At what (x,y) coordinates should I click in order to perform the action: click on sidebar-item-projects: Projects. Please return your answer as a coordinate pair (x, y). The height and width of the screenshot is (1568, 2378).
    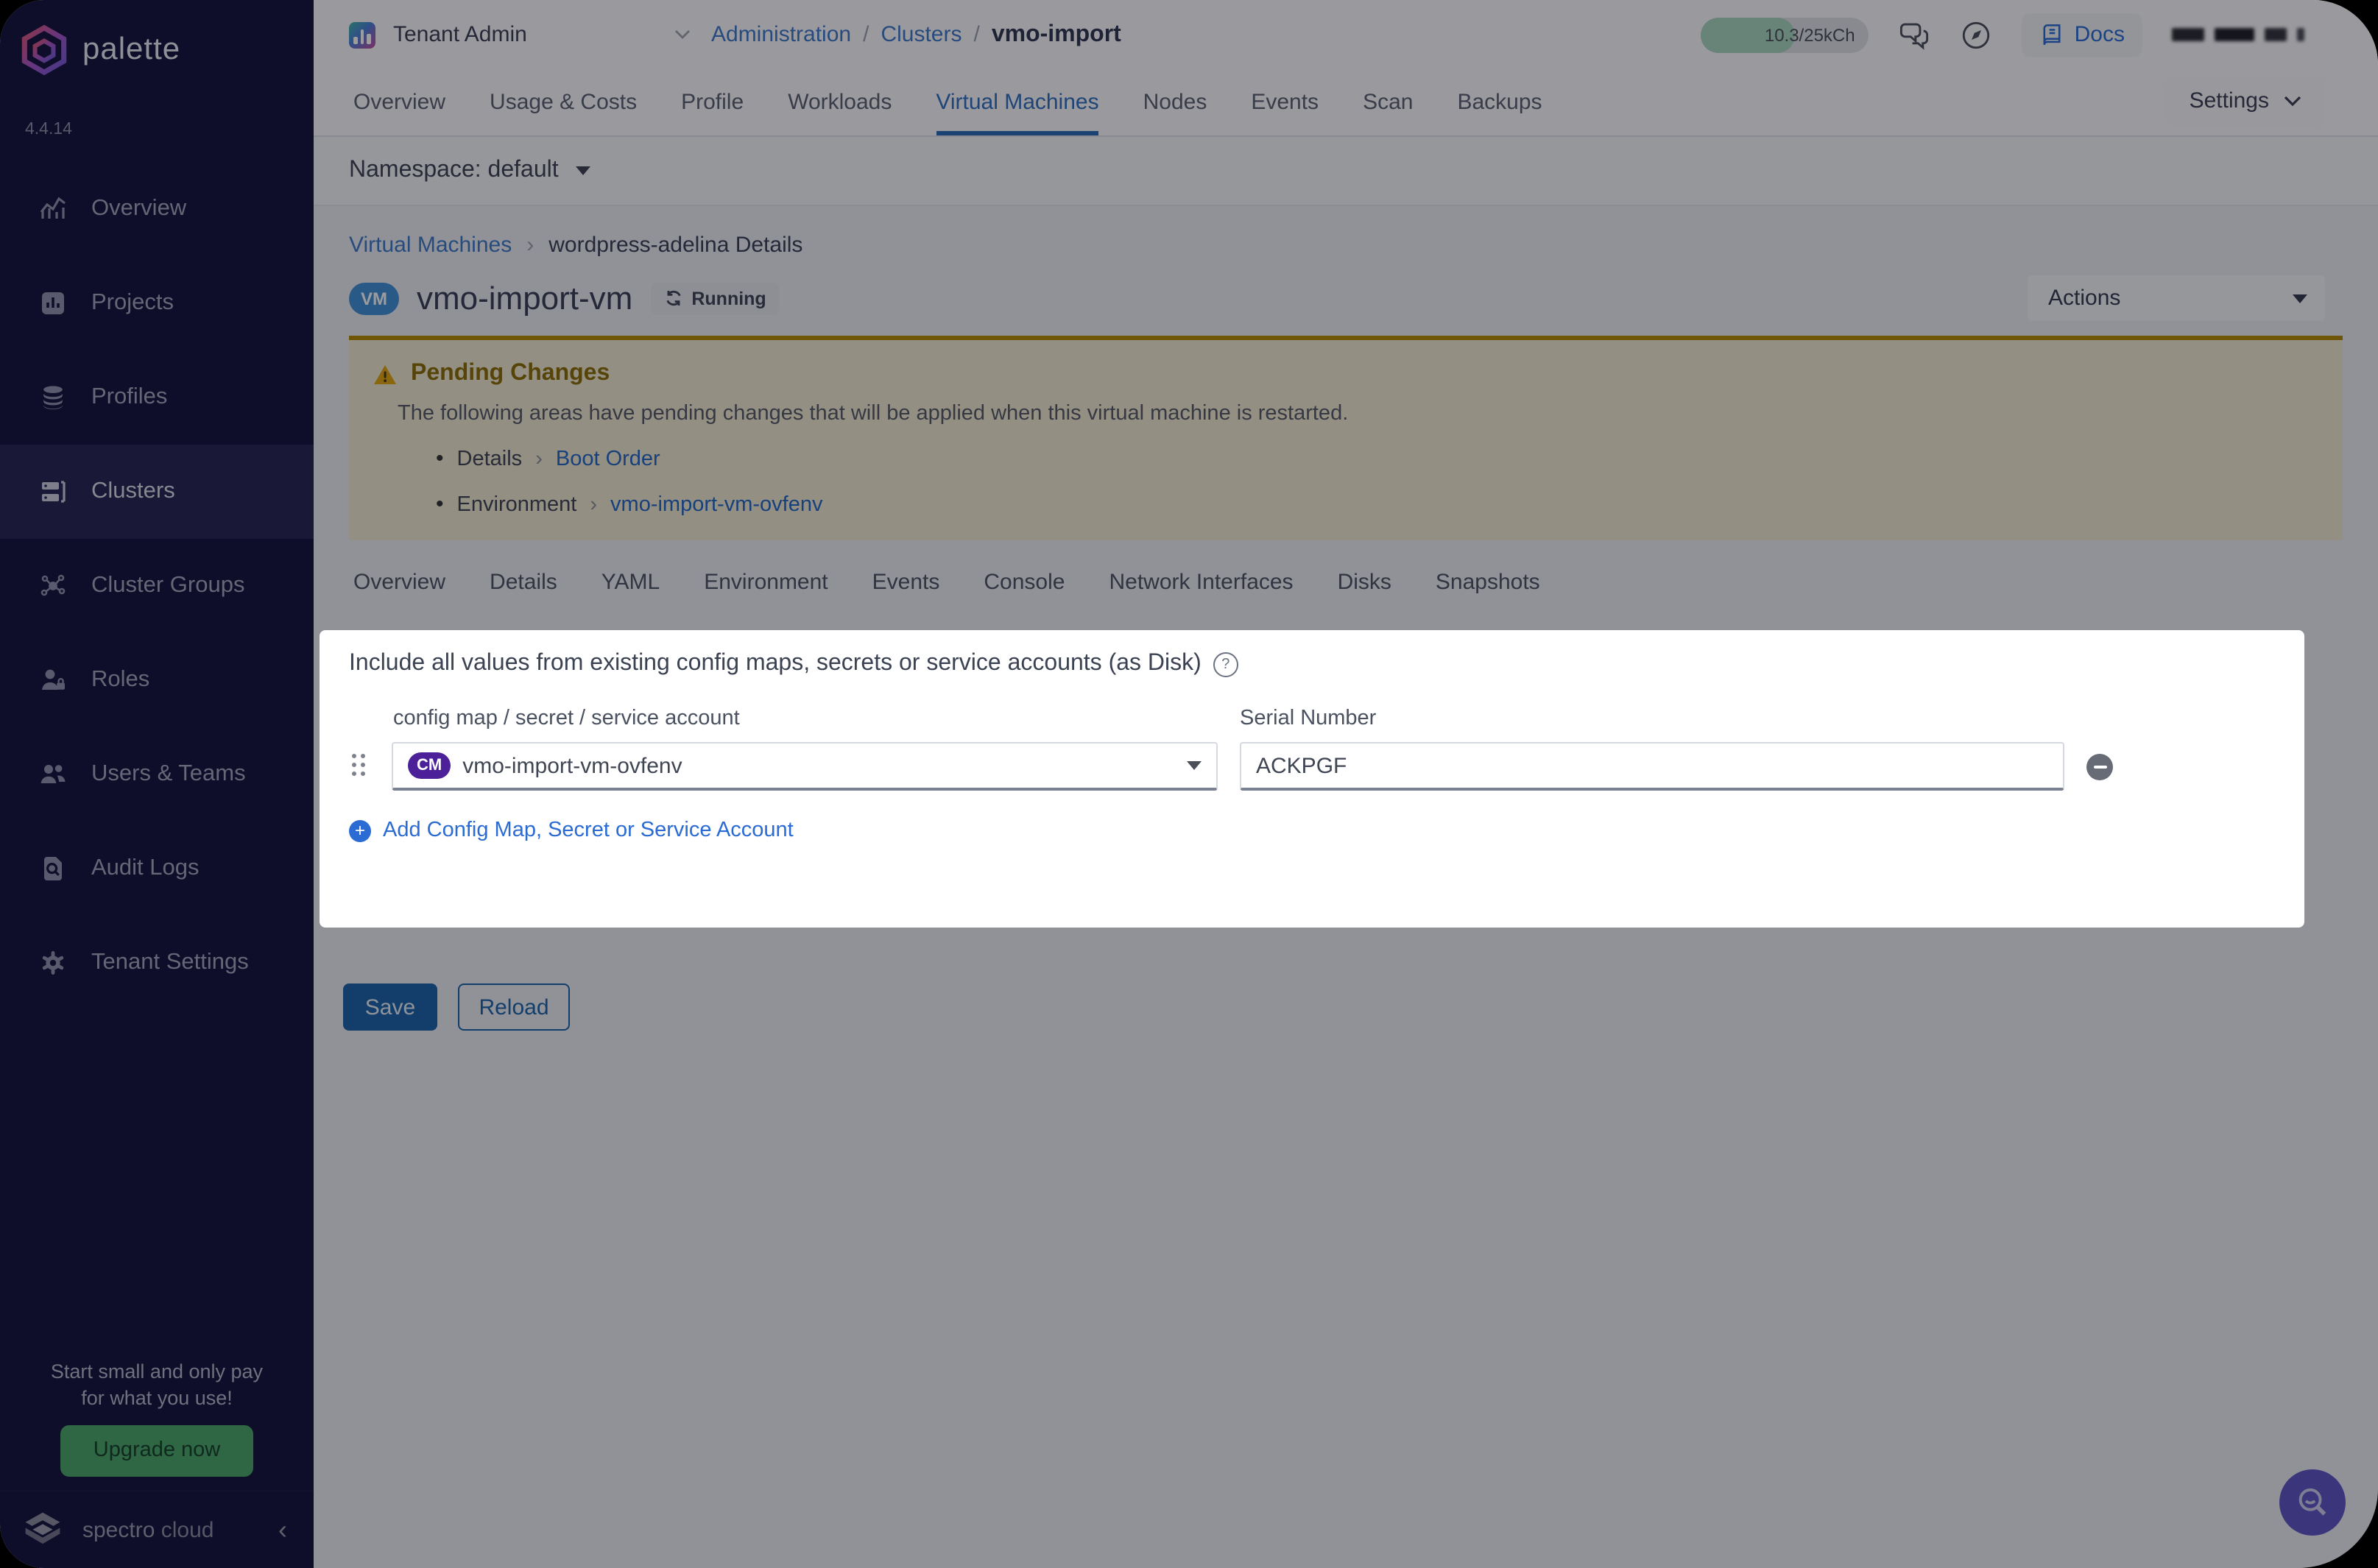
    Looking at the image, I should click on (157, 303).